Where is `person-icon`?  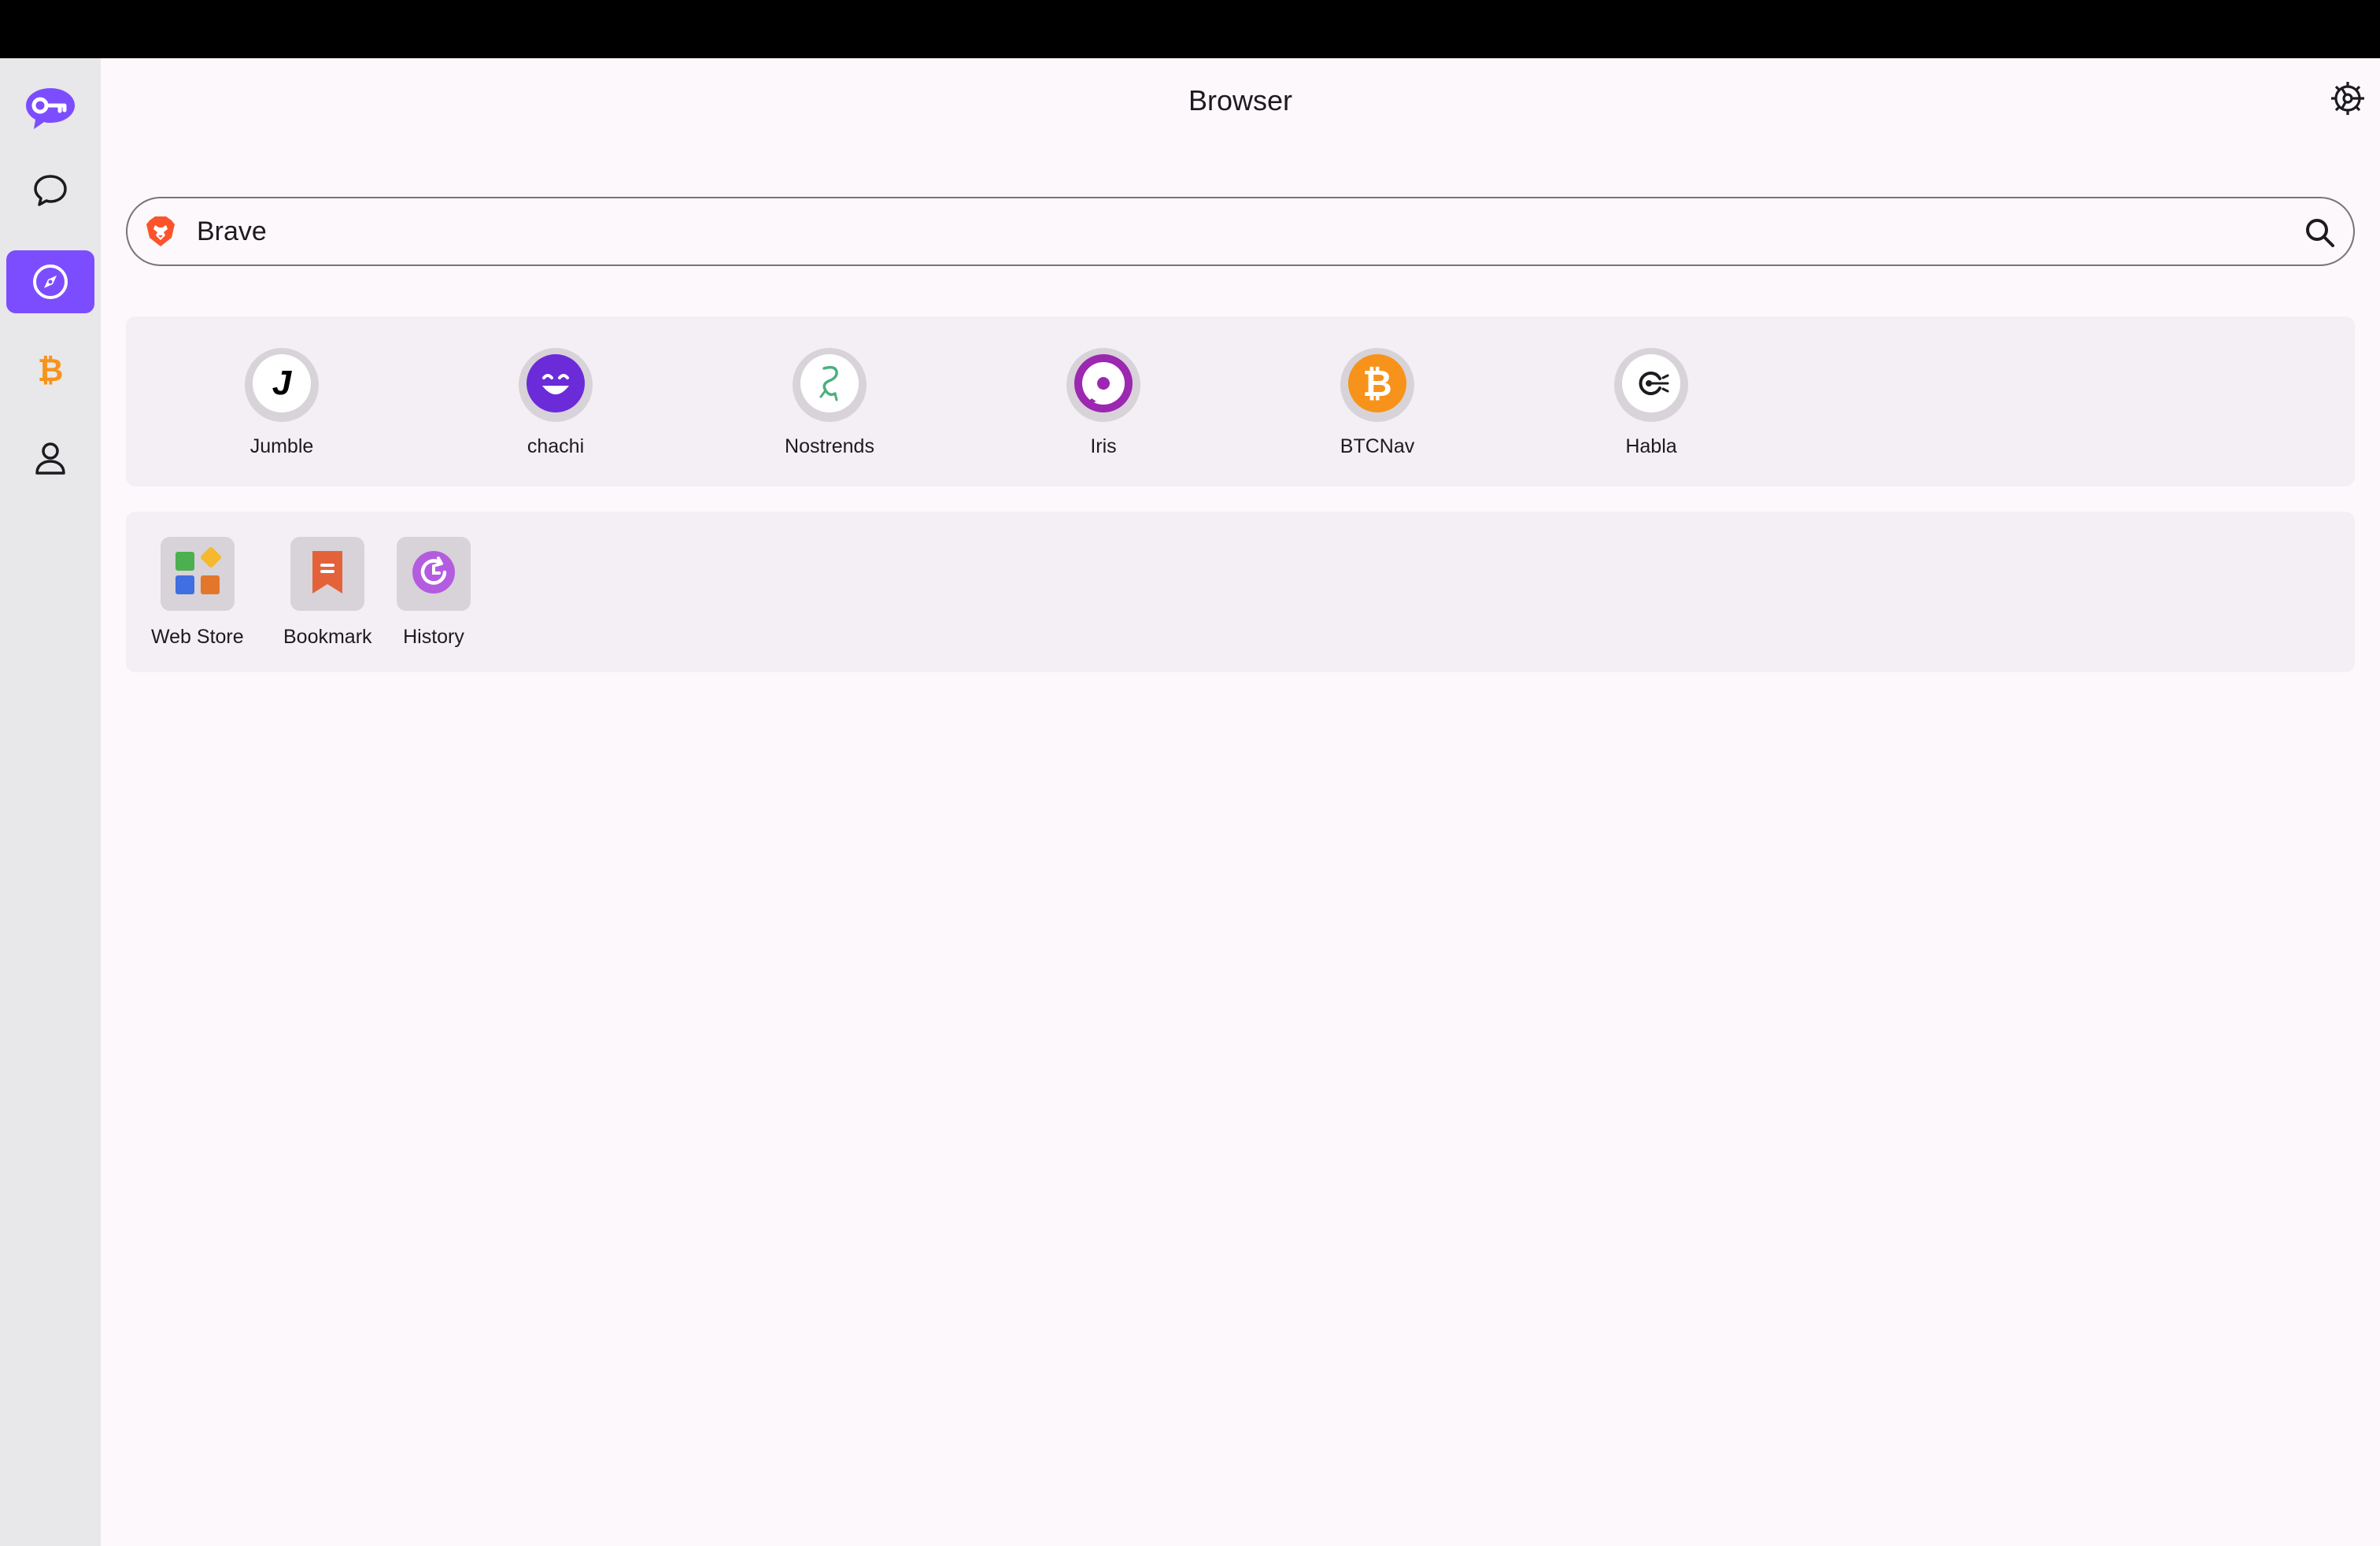 person-icon is located at coordinates (50, 458).